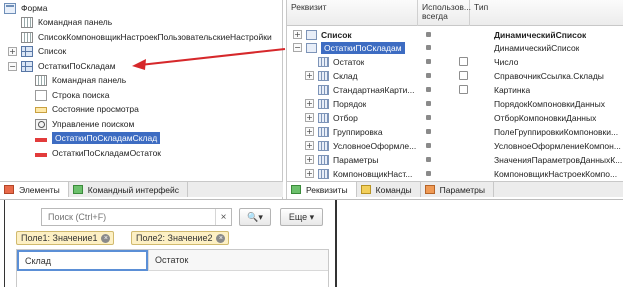 The width and height of the screenshot is (623, 287). What do you see at coordinates (455, 47) in the screenshot?
I see `attribute-row-stock-by-warehouse: − ОстаткиПоСкладам ДинамическийСписок` at bounding box center [455, 47].